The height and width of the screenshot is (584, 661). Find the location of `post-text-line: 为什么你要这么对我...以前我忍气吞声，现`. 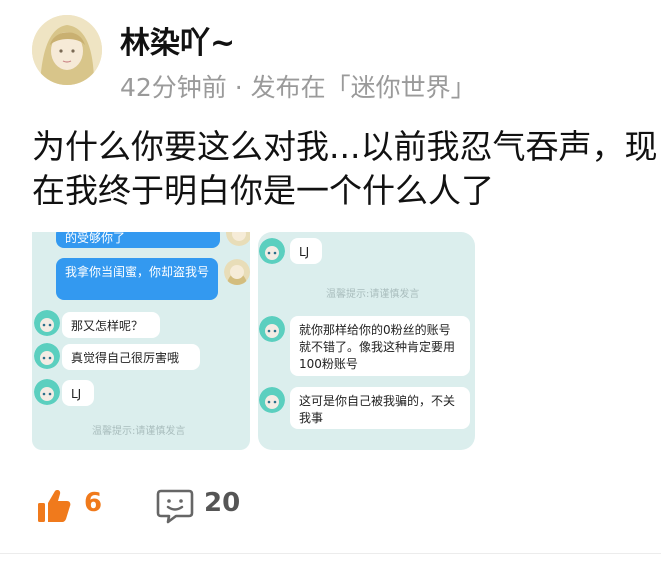

post-text-line: 为什么你要这么对我...以前我忍气吞声，现 is located at coordinates (345, 146).